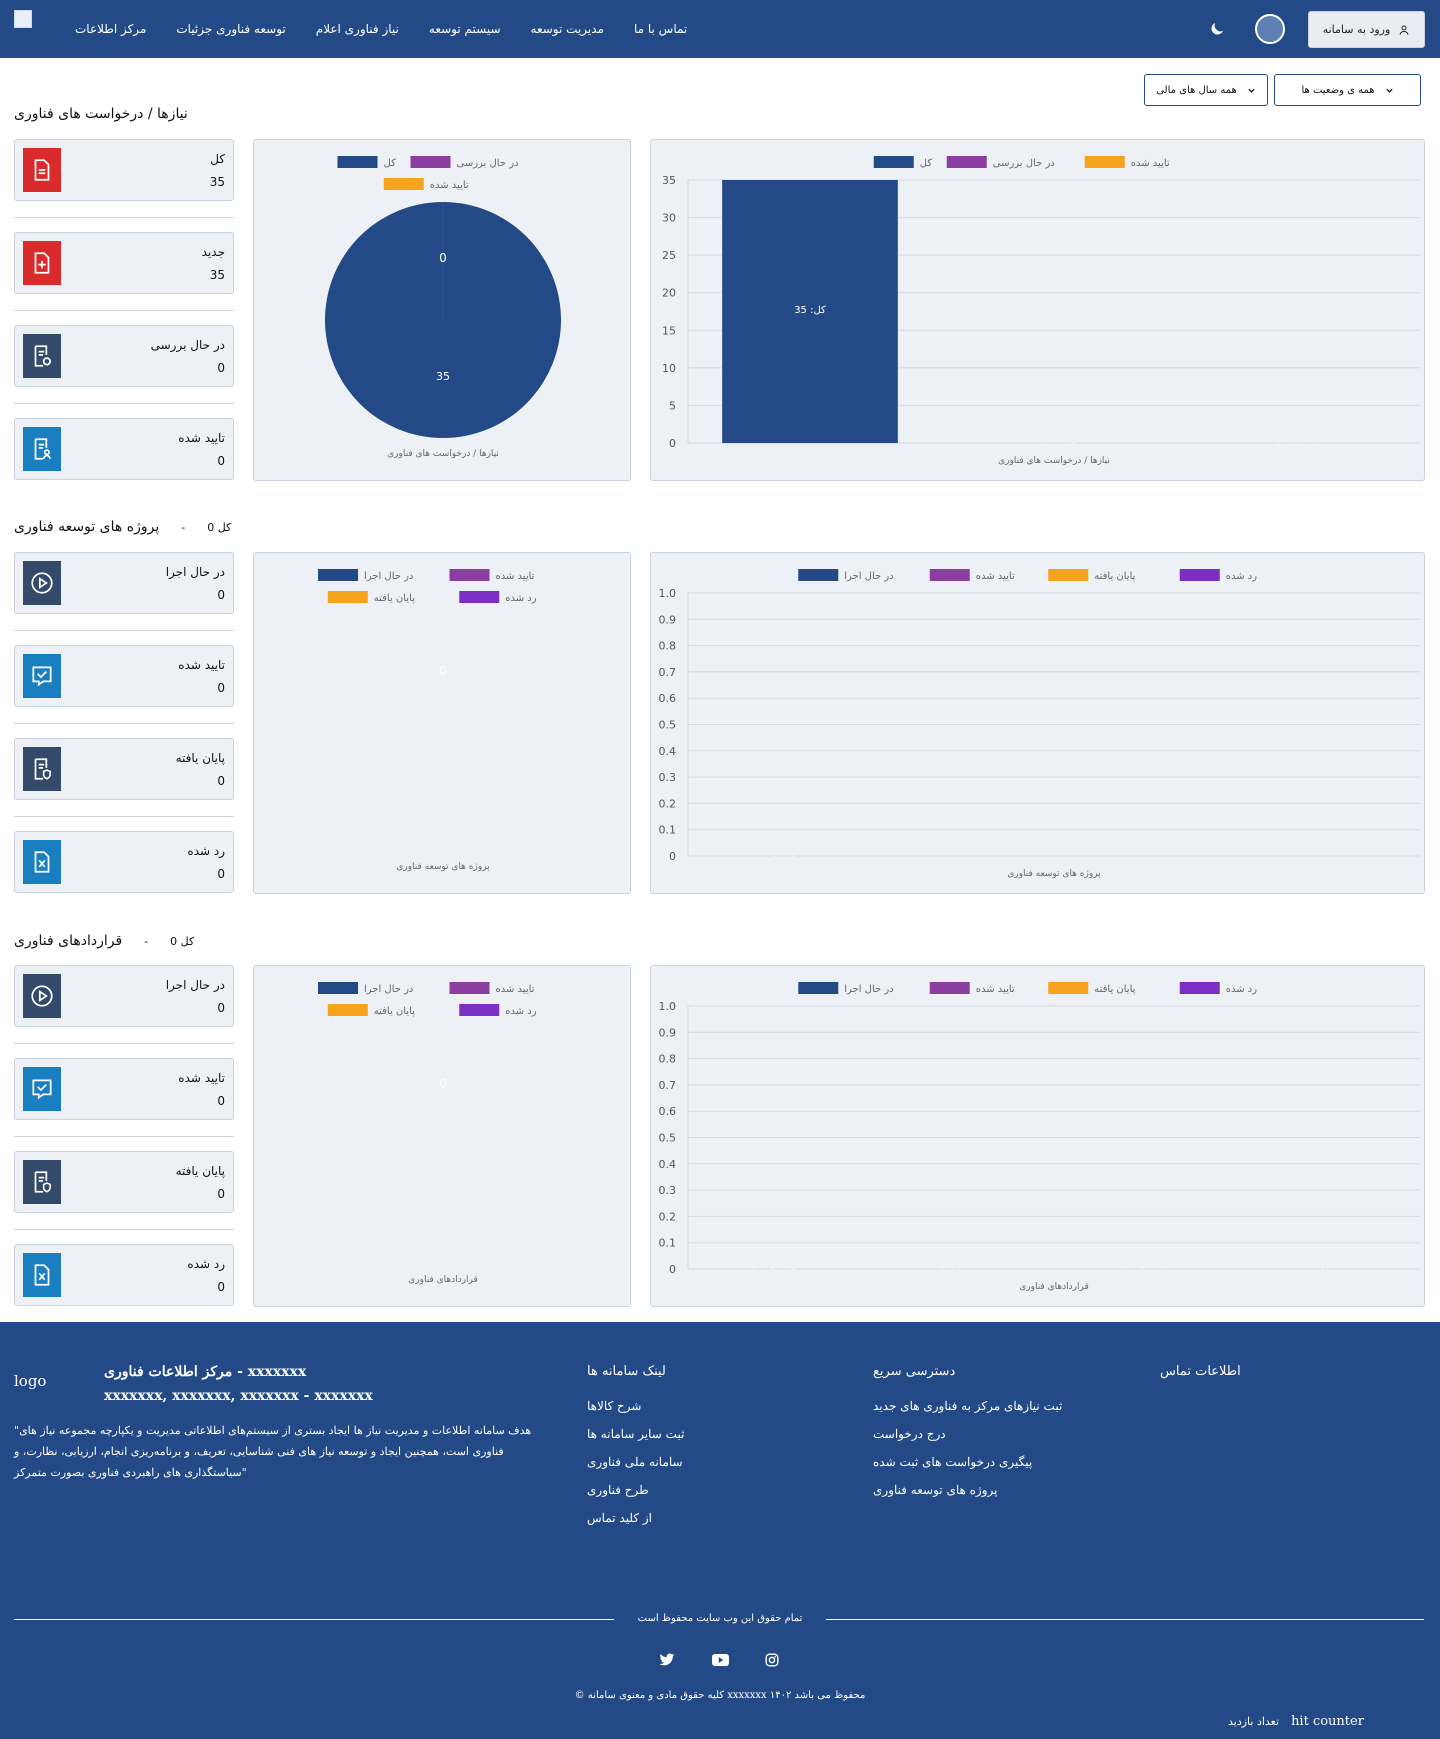  What do you see at coordinates (635, 1490) in the screenshot?
I see `footer-link: طرح فناوری` at bounding box center [635, 1490].